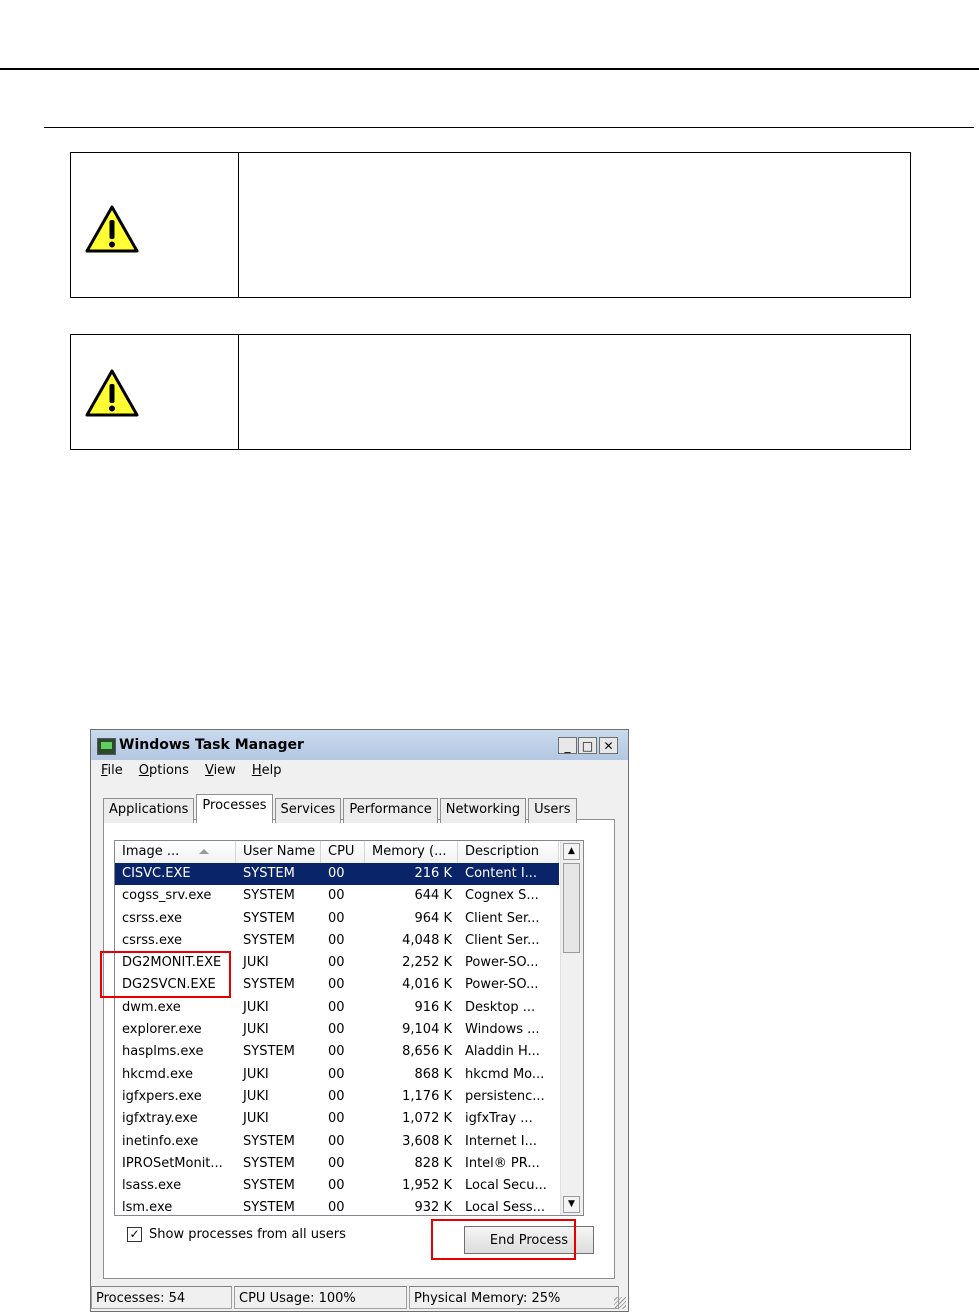 This screenshot has height=1314, width=979. I want to click on resize-grip-icon, so click(620, 1303).